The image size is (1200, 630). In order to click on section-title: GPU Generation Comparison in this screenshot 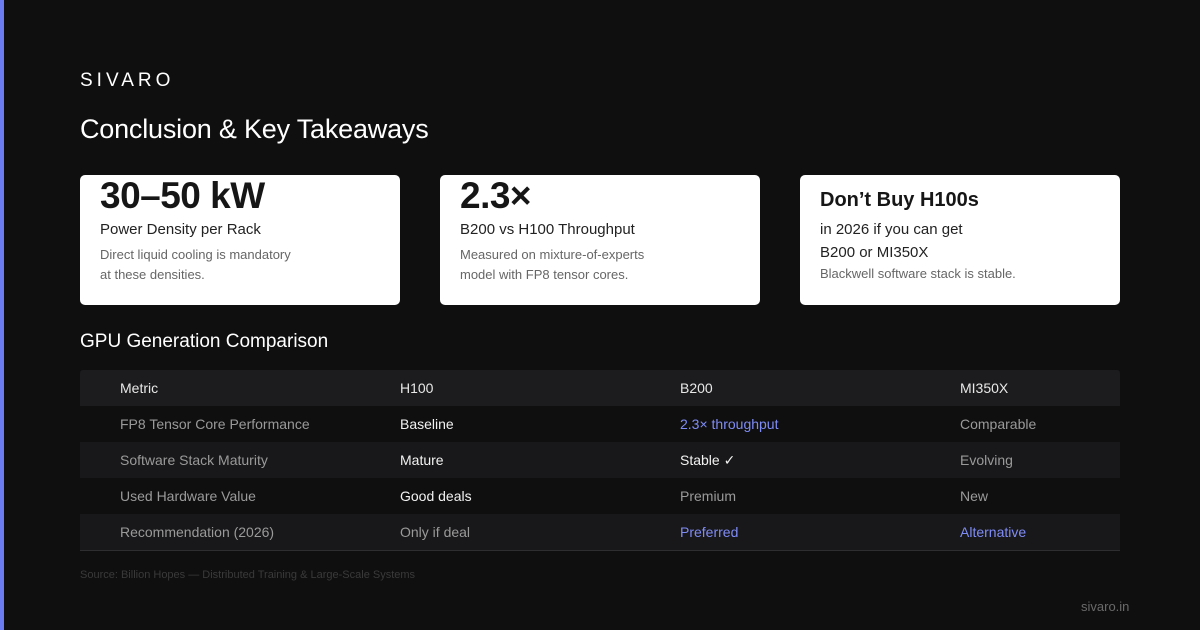, I will do `click(204, 341)`.